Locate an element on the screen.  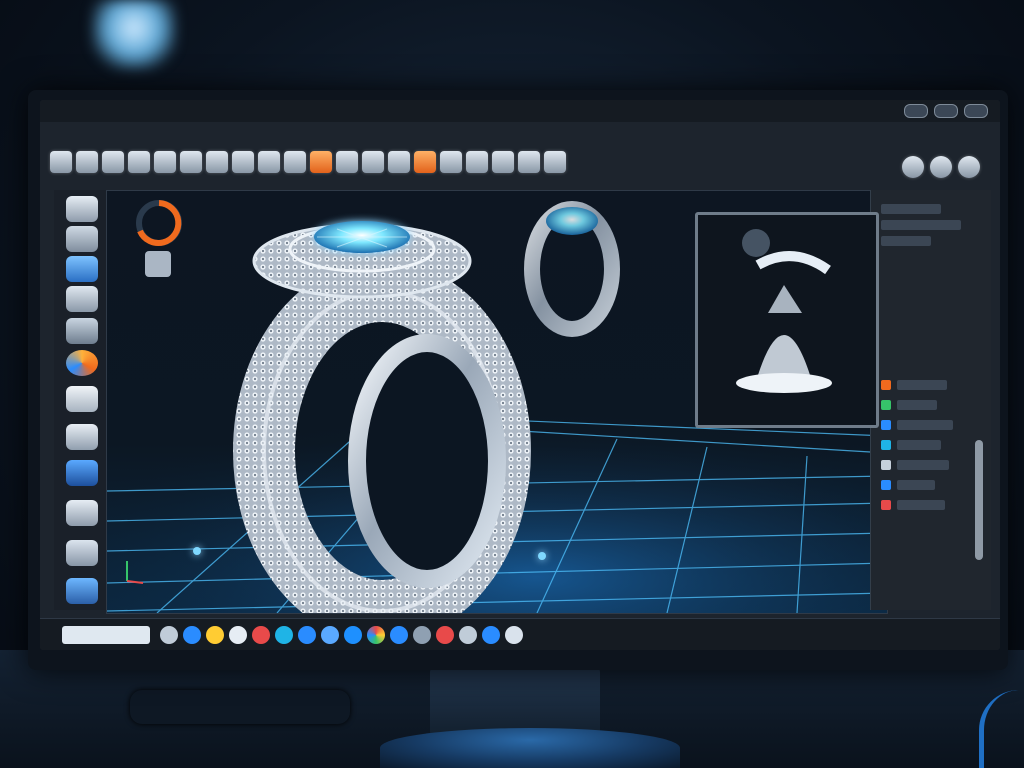
layers-icon is located at coordinates (82, 209).